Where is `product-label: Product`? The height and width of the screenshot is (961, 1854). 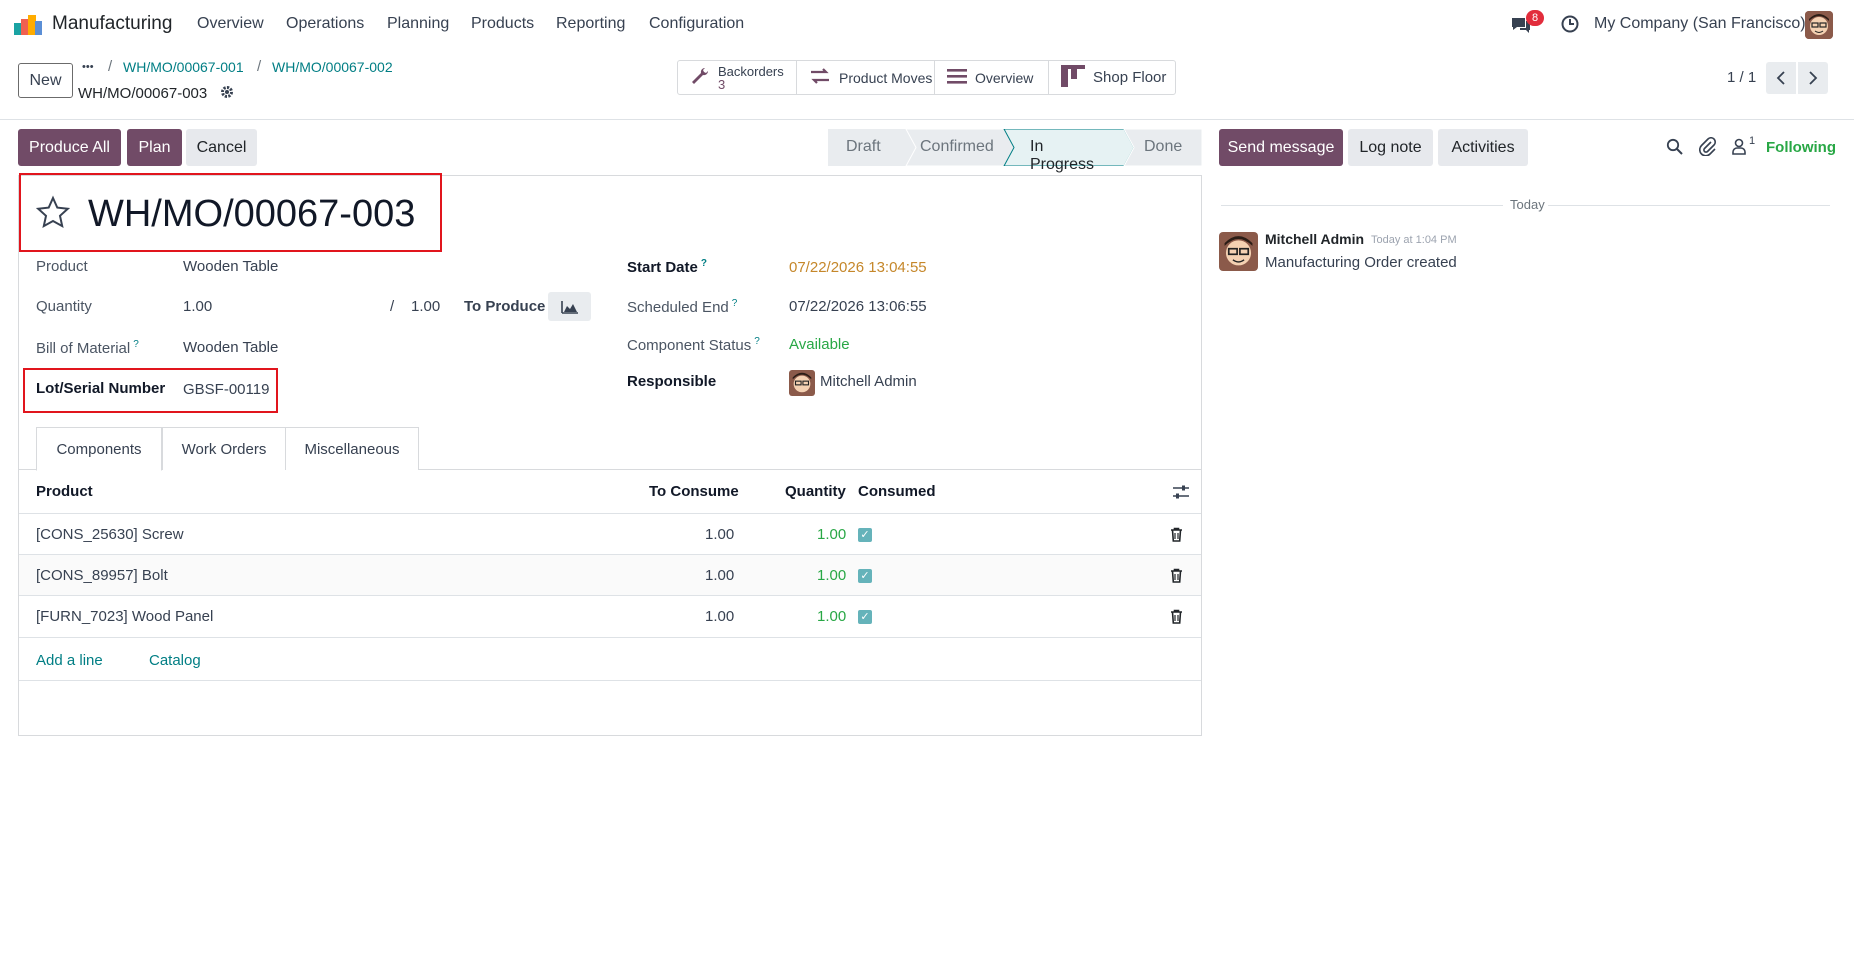
product-label: Product is located at coordinates (62, 266).